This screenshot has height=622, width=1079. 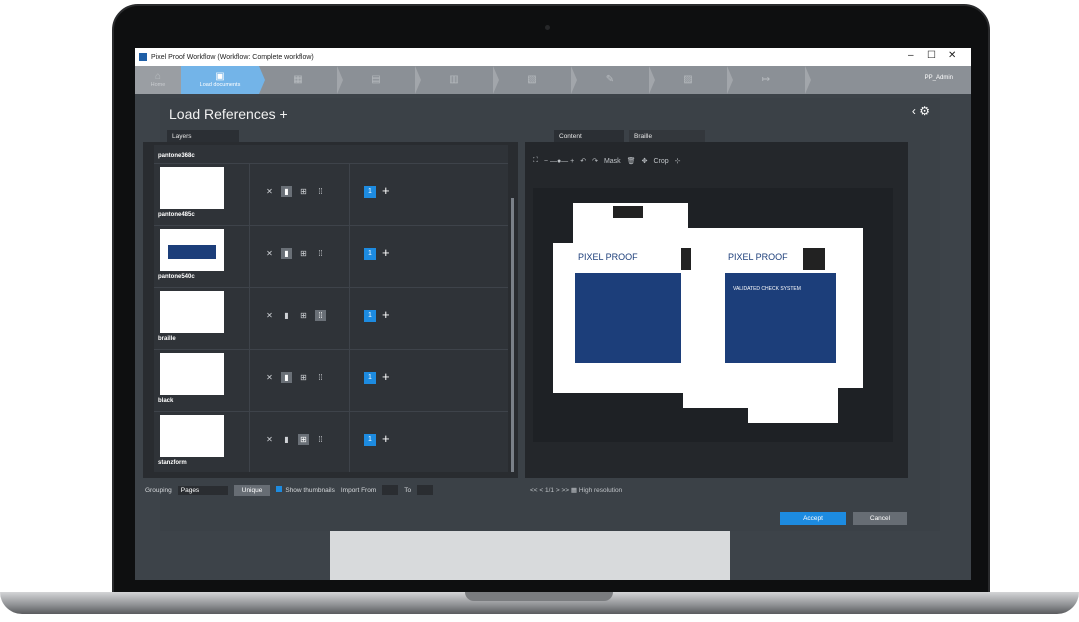 I want to click on show-thumbnails-checkbox: Show thumbnails, so click(x=305, y=490).